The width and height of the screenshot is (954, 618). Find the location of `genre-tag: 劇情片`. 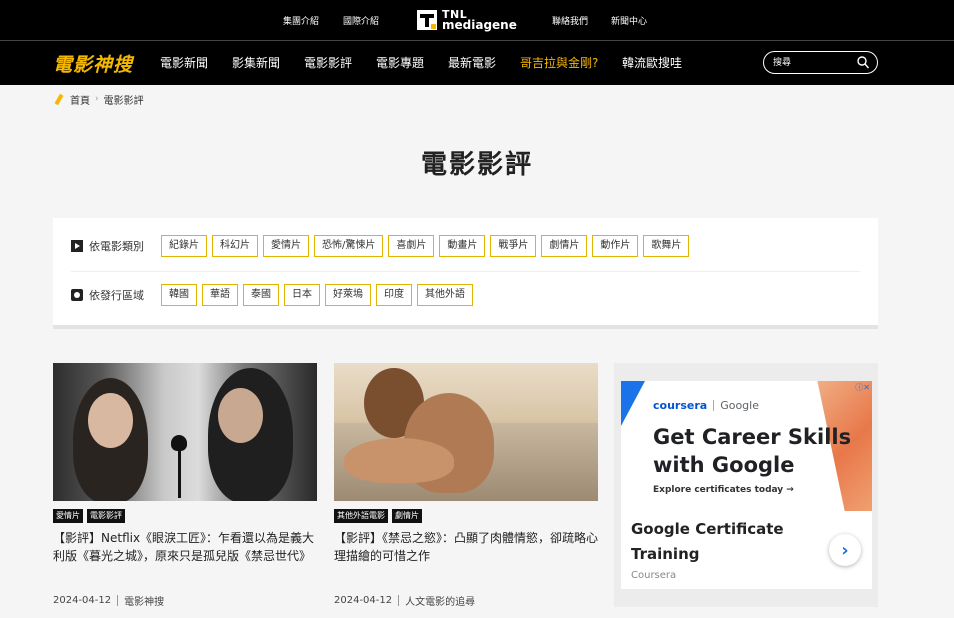

genre-tag: 劇情片 is located at coordinates (564, 246).